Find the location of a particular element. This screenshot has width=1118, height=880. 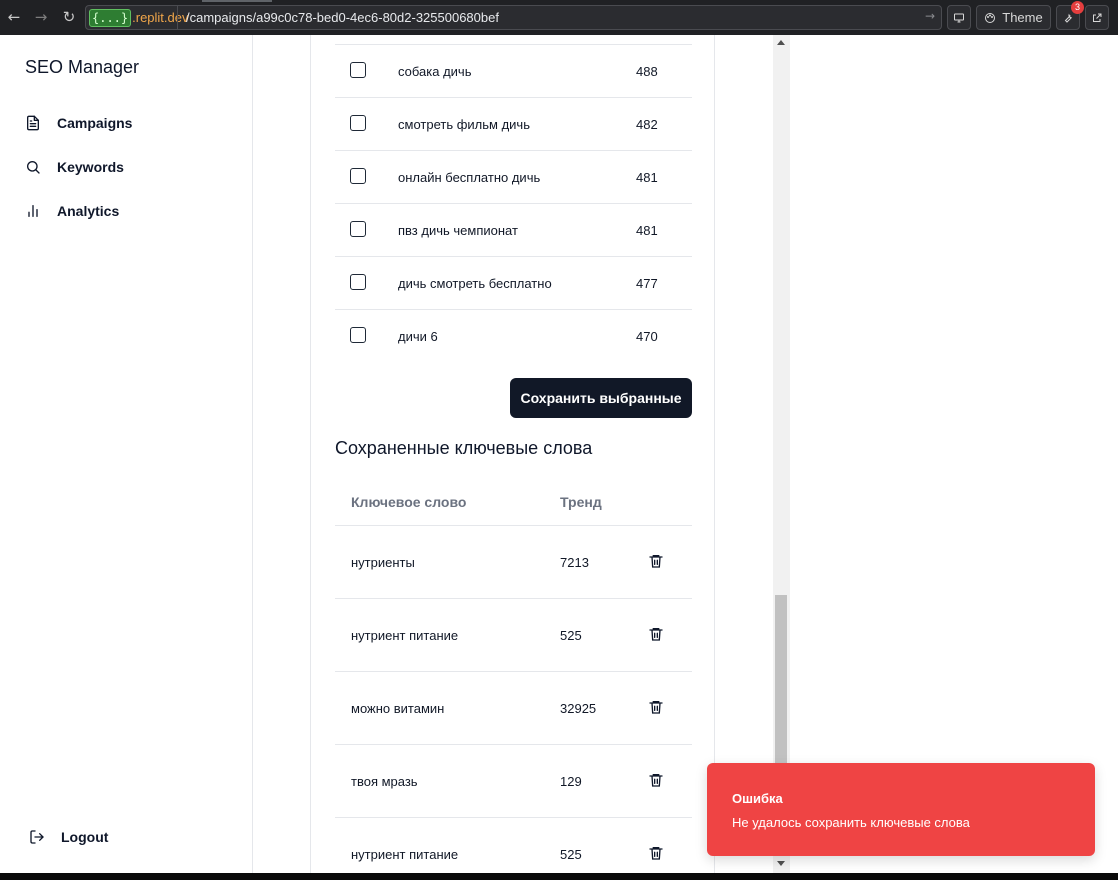

saved-keyword: нутриенты is located at coordinates (383, 562).